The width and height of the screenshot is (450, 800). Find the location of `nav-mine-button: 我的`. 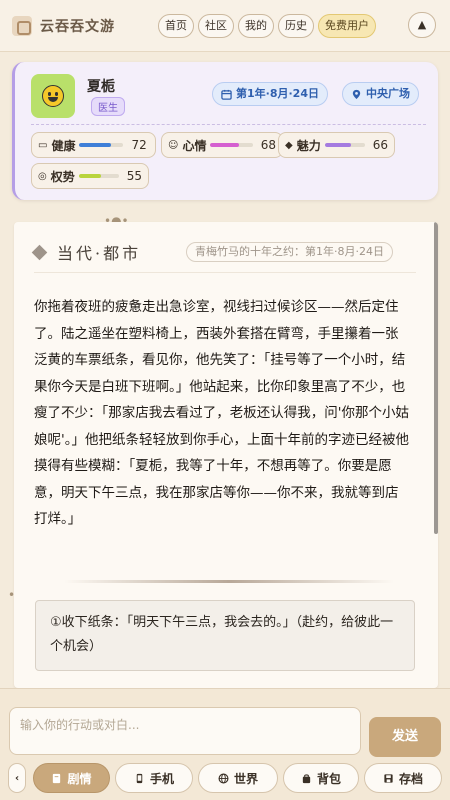

nav-mine-button: 我的 is located at coordinates (256, 25).